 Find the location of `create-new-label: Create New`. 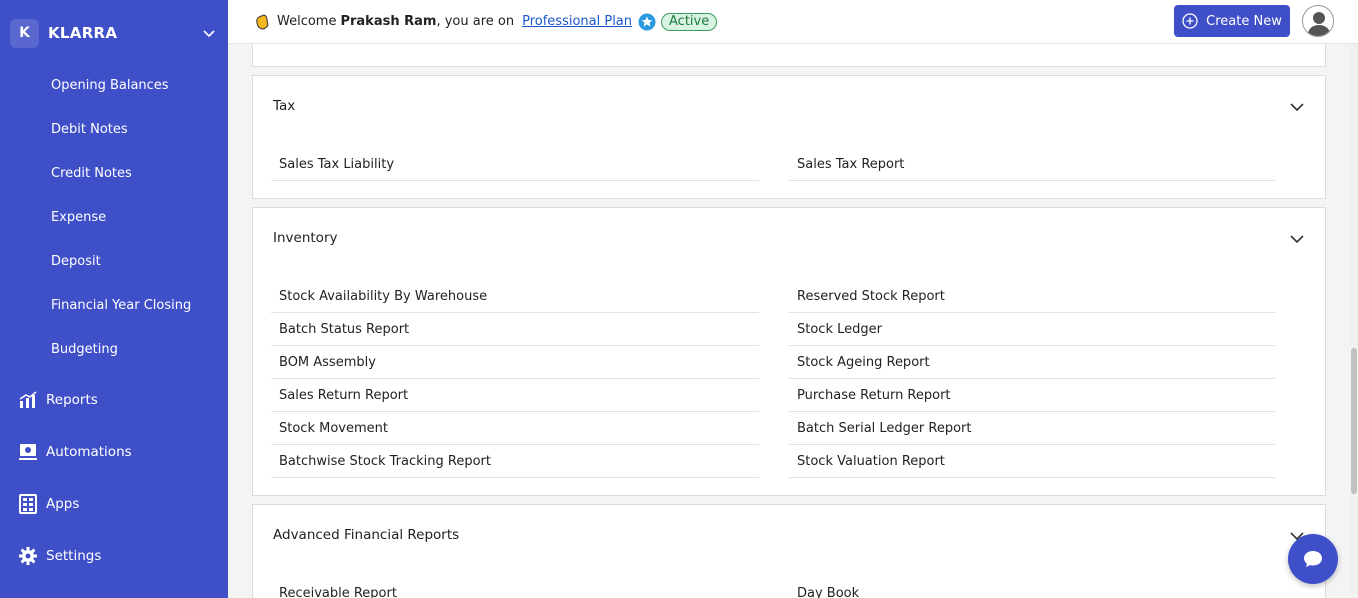

create-new-label: Create New is located at coordinates (1244, 21).